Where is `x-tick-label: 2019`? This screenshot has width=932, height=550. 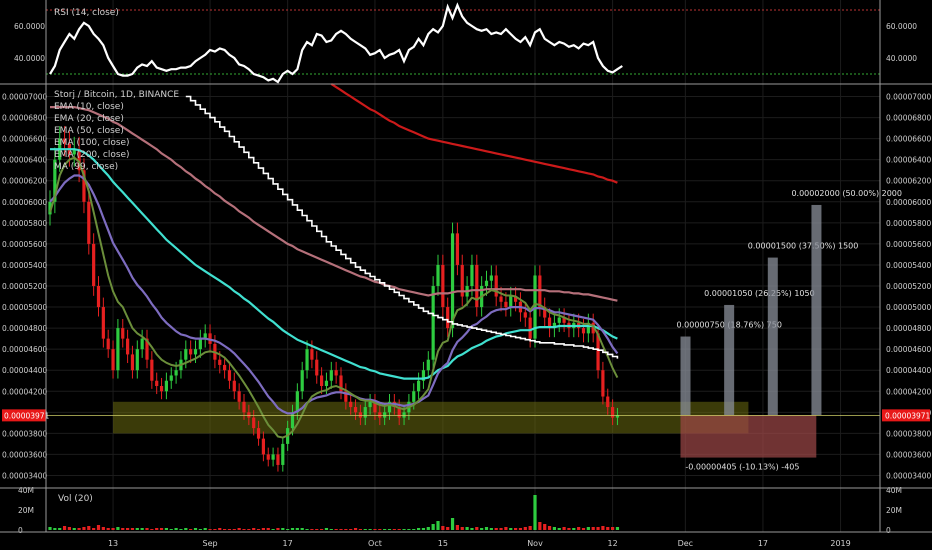
x-tick-label: 2019 is located at coordinates (840, 543).